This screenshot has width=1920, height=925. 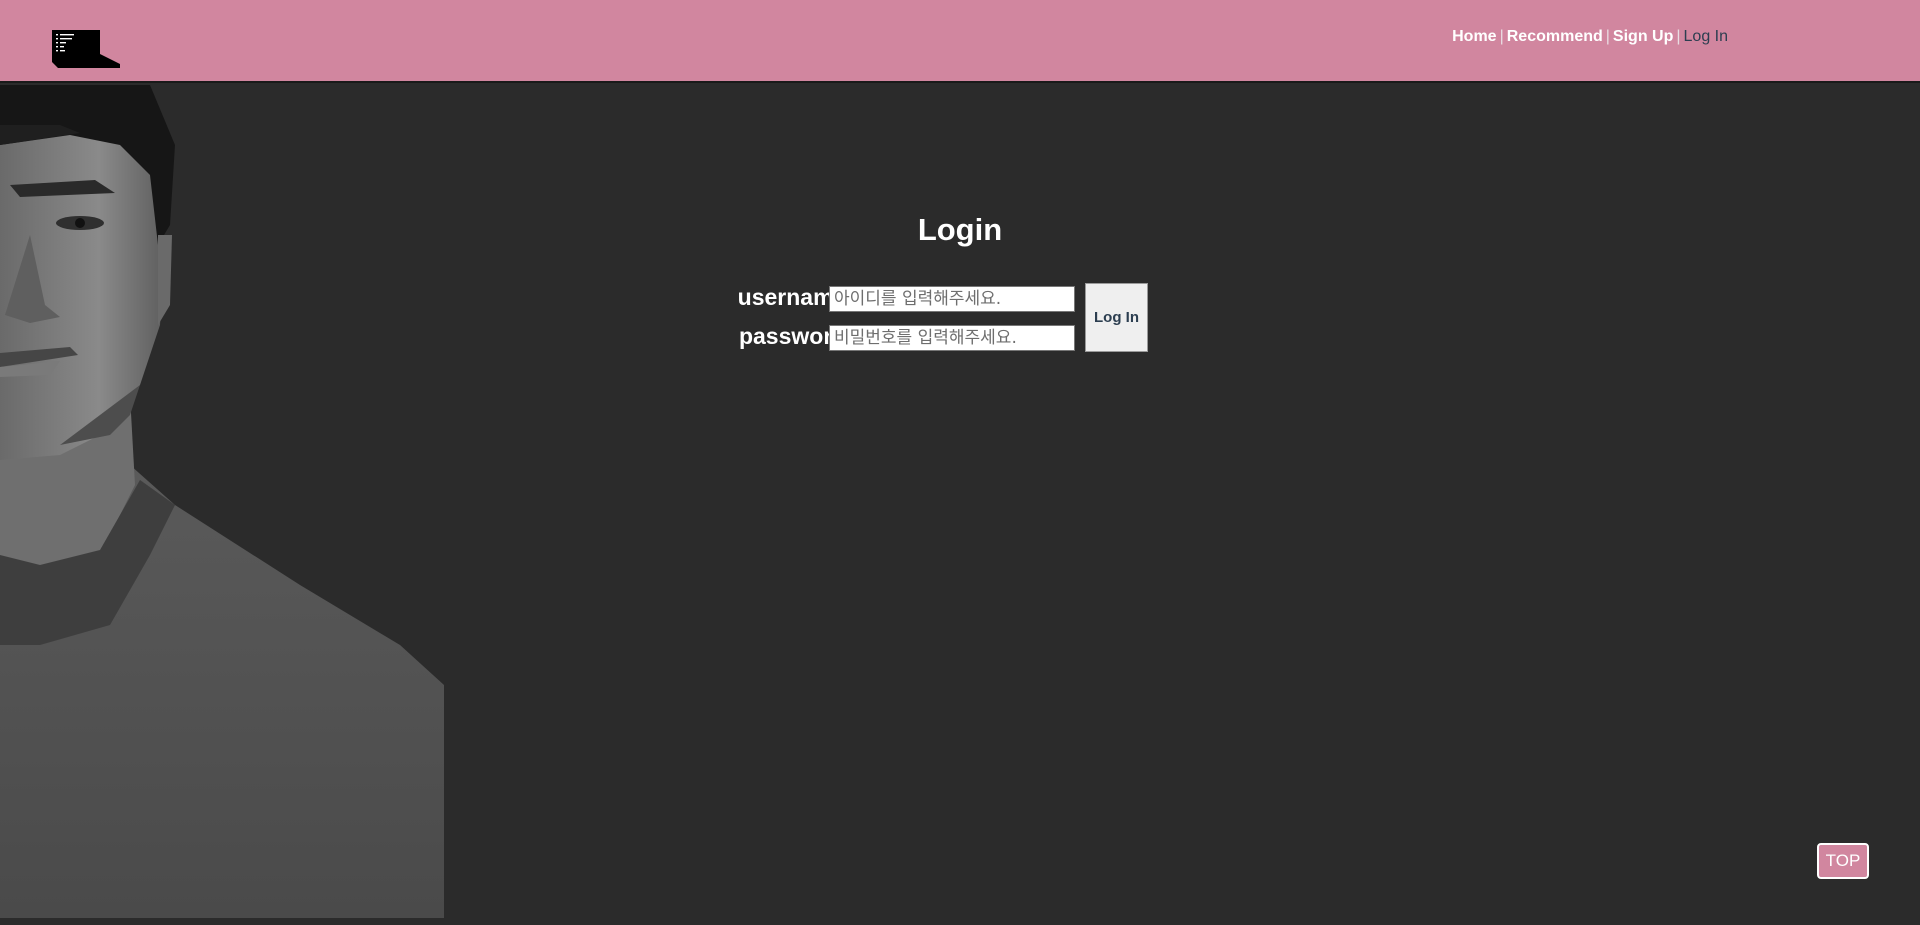 I want to click on page-title: Login, so click(x=960, y=229).